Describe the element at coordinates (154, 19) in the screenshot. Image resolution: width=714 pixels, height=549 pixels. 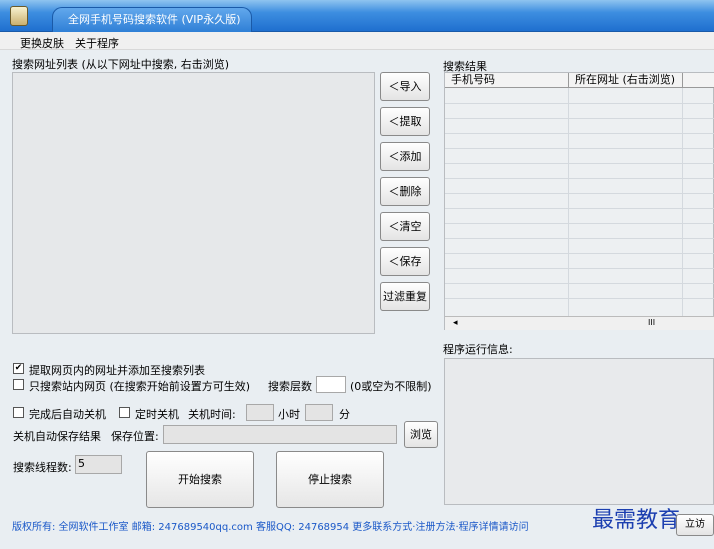
I see `window-title: 全网手机号码搜索软件 (VIP永久版)` at that location.